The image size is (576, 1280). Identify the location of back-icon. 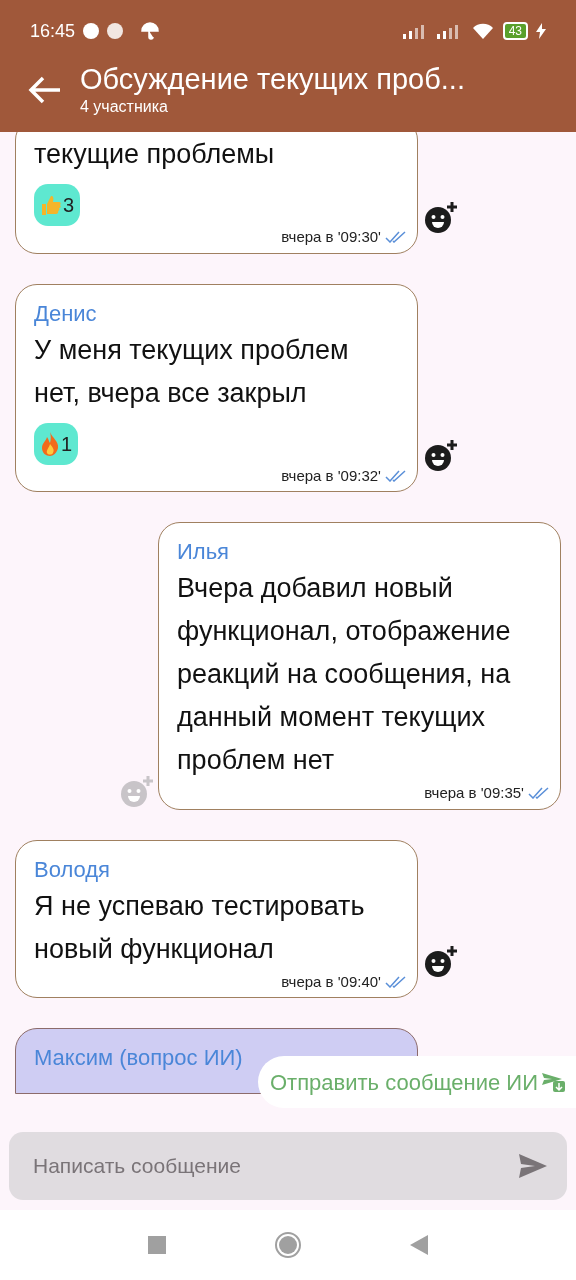
(419, 1245).